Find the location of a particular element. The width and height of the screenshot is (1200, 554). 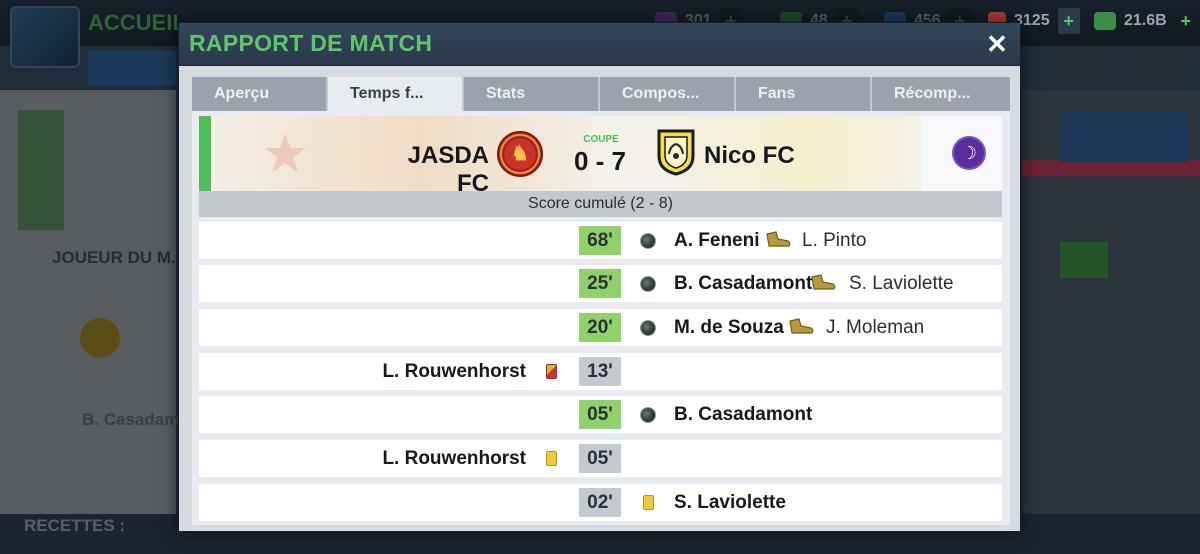

player-name: S. Laviolette is located at coordinates (730, 503).